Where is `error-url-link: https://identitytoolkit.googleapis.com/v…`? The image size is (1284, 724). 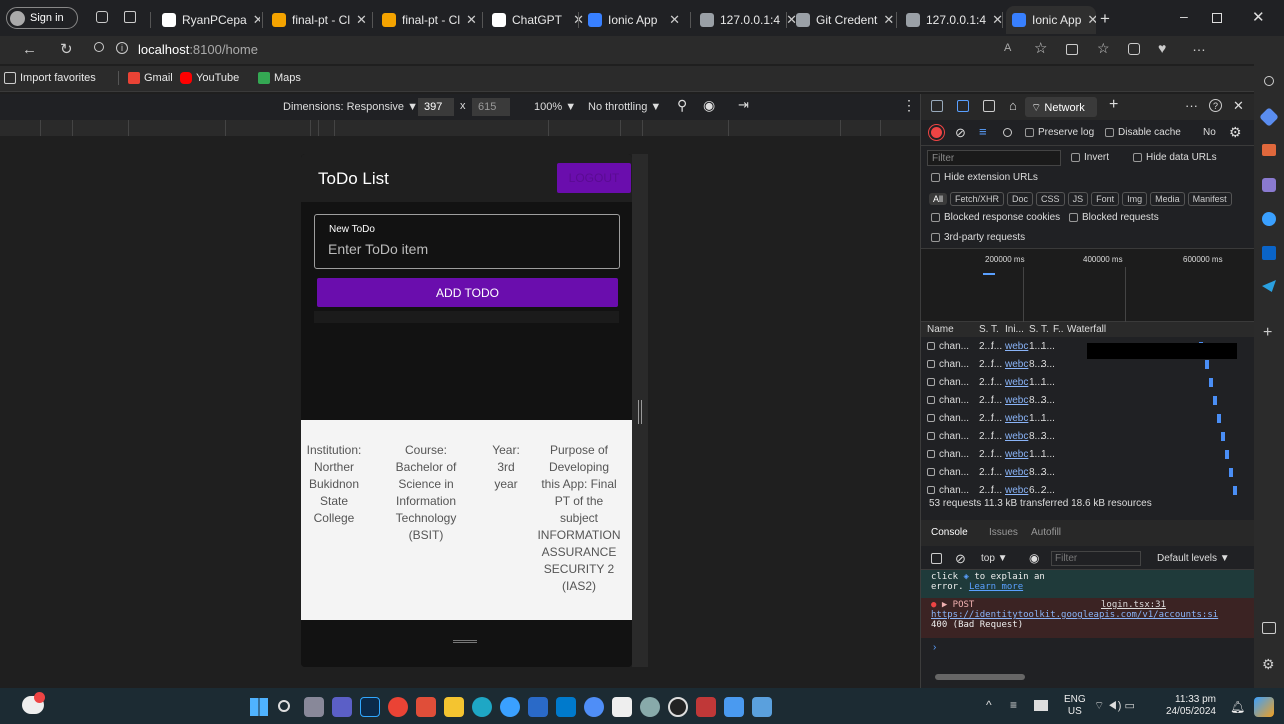
error-url-link: https://identitytoolkit.googleapis.com/v… is located at coordinates (1088, 615).